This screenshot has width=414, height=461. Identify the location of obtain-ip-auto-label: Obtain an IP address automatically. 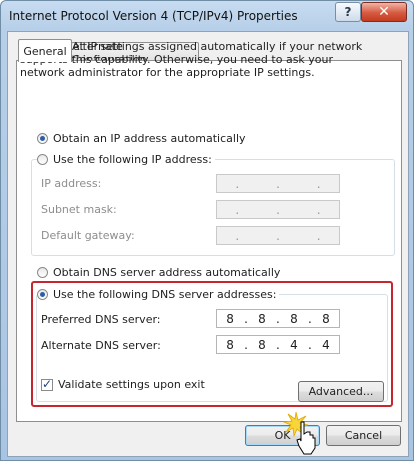
(149, 138).